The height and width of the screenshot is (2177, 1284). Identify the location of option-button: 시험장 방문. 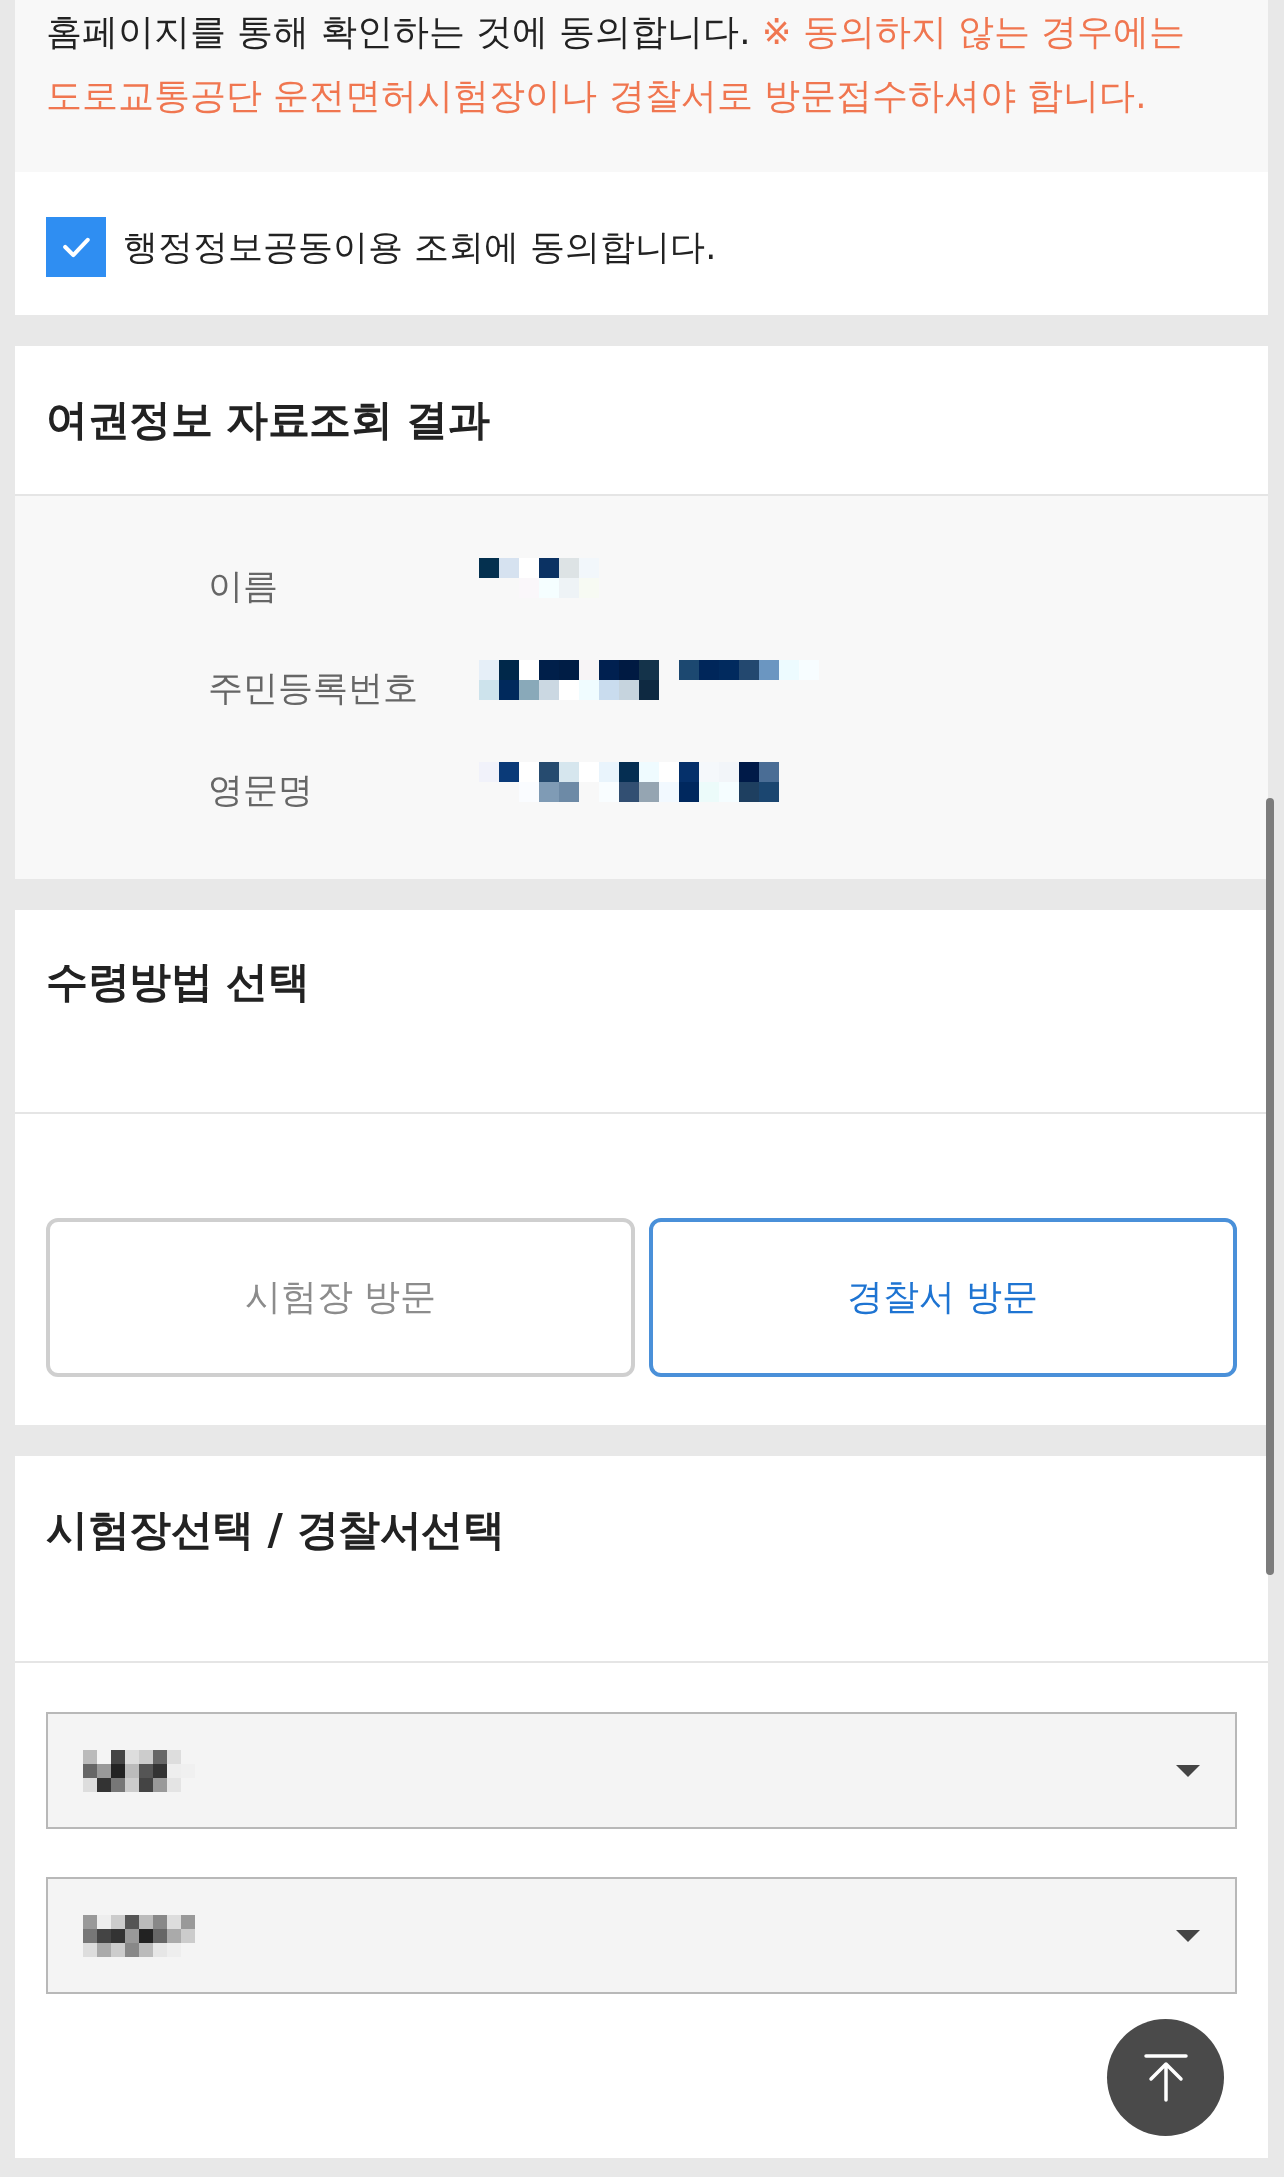
(340, 1297).